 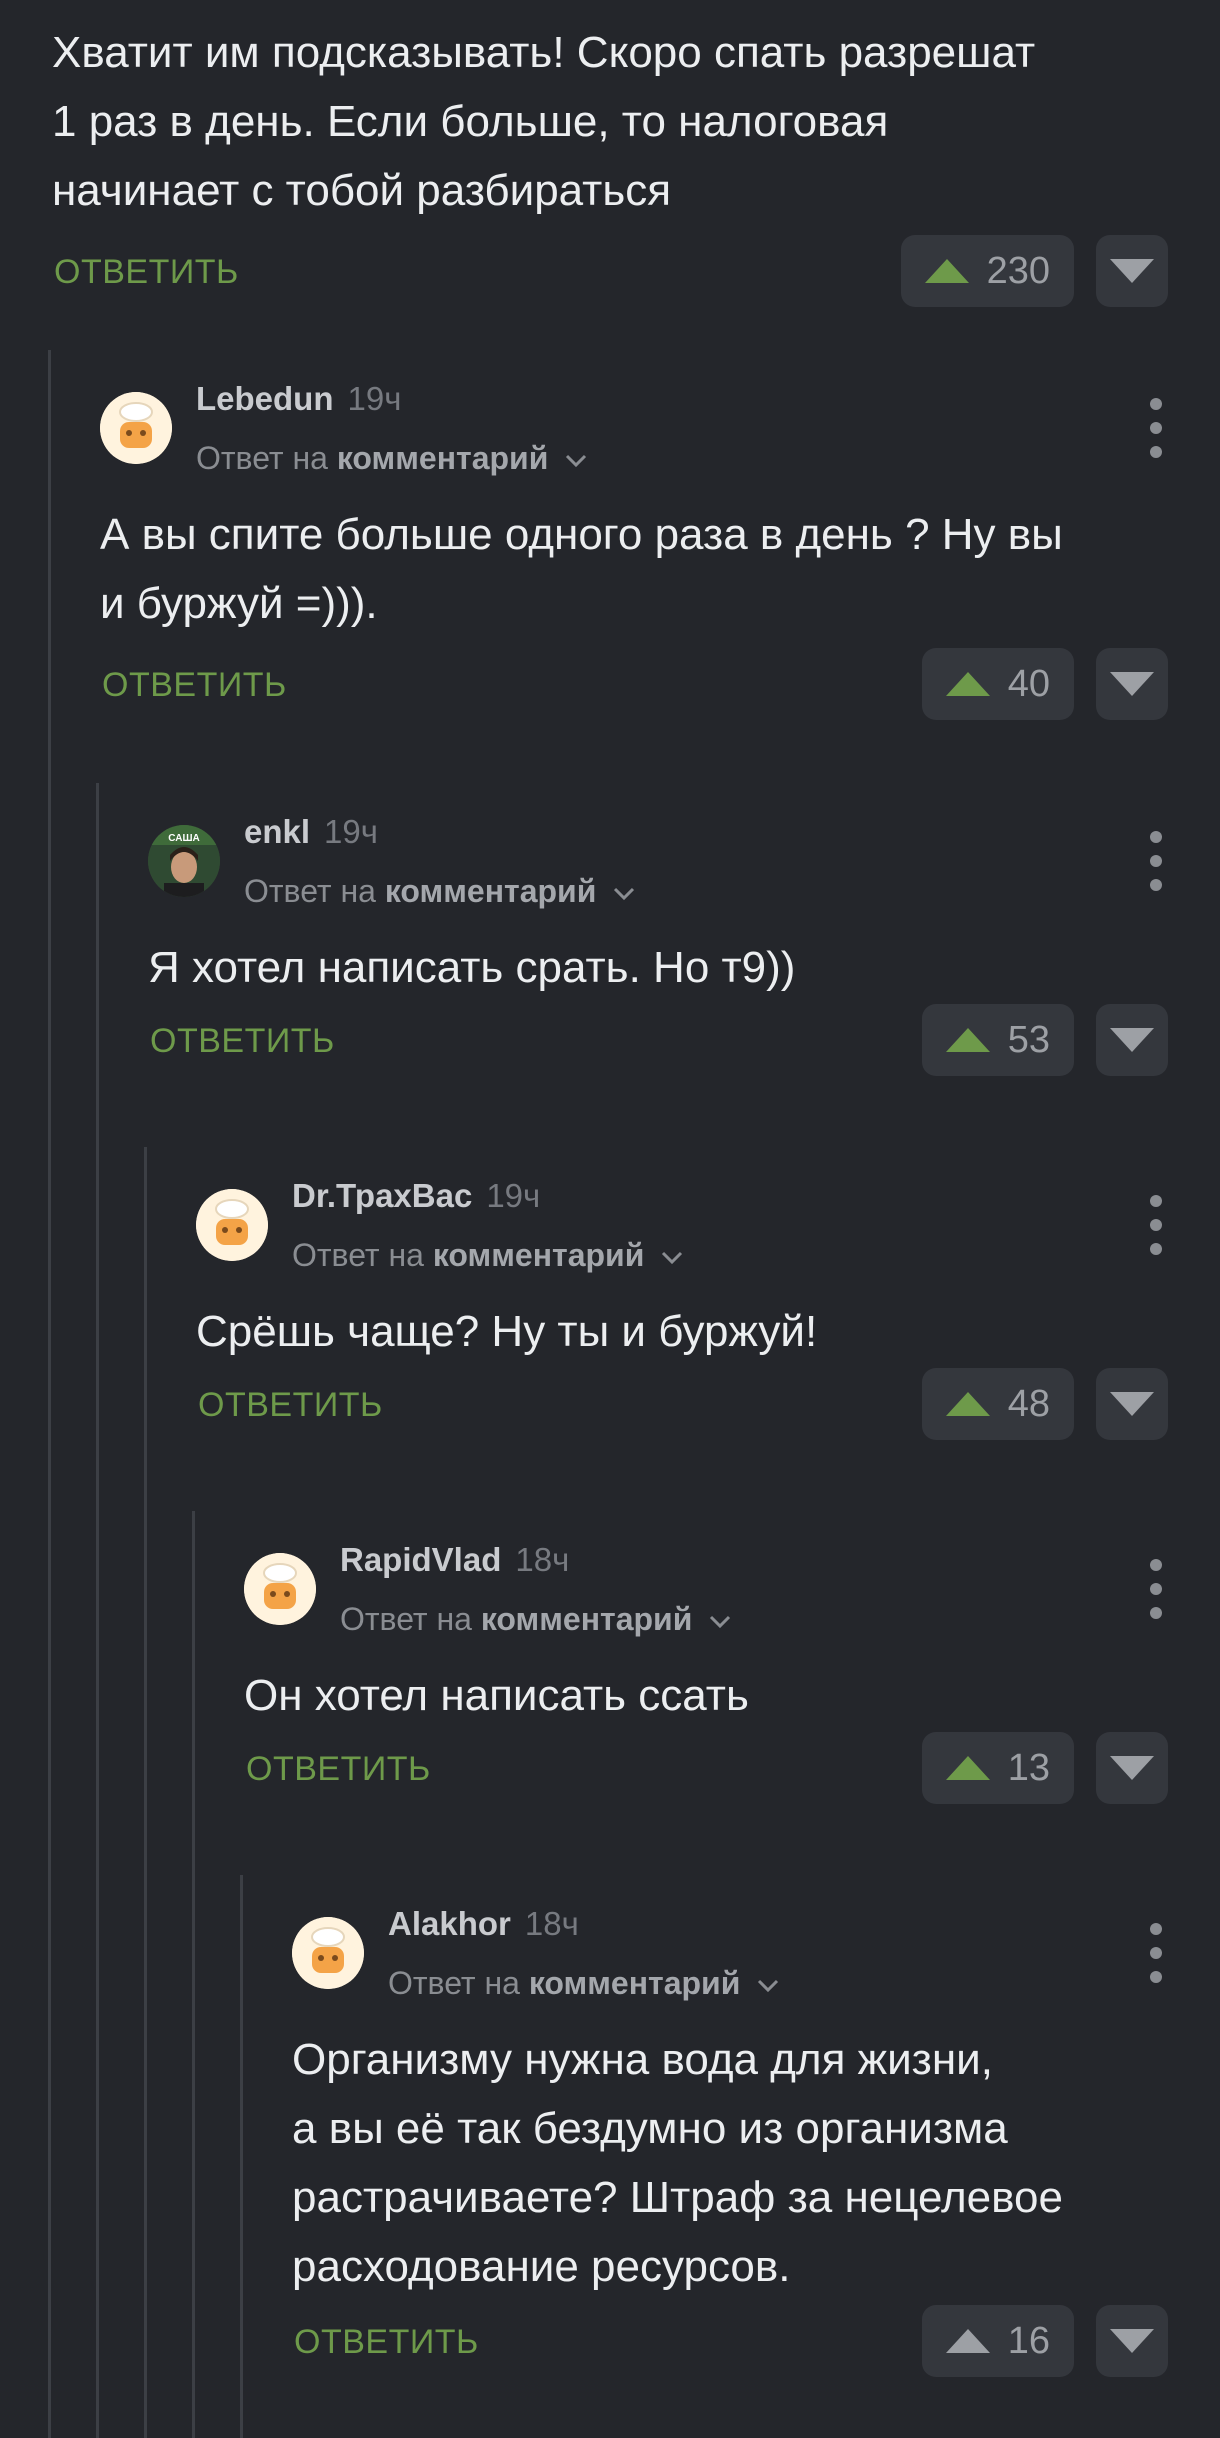 I want to click on upvote-button: 16, so click(x=997, y=2341).